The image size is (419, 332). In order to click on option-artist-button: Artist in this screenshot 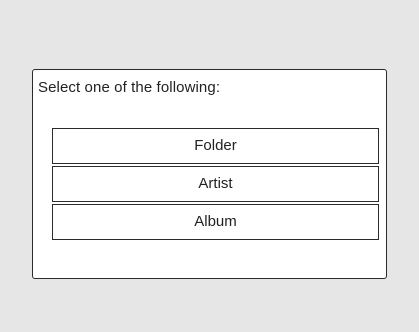, I will do `click(215, 184)`.